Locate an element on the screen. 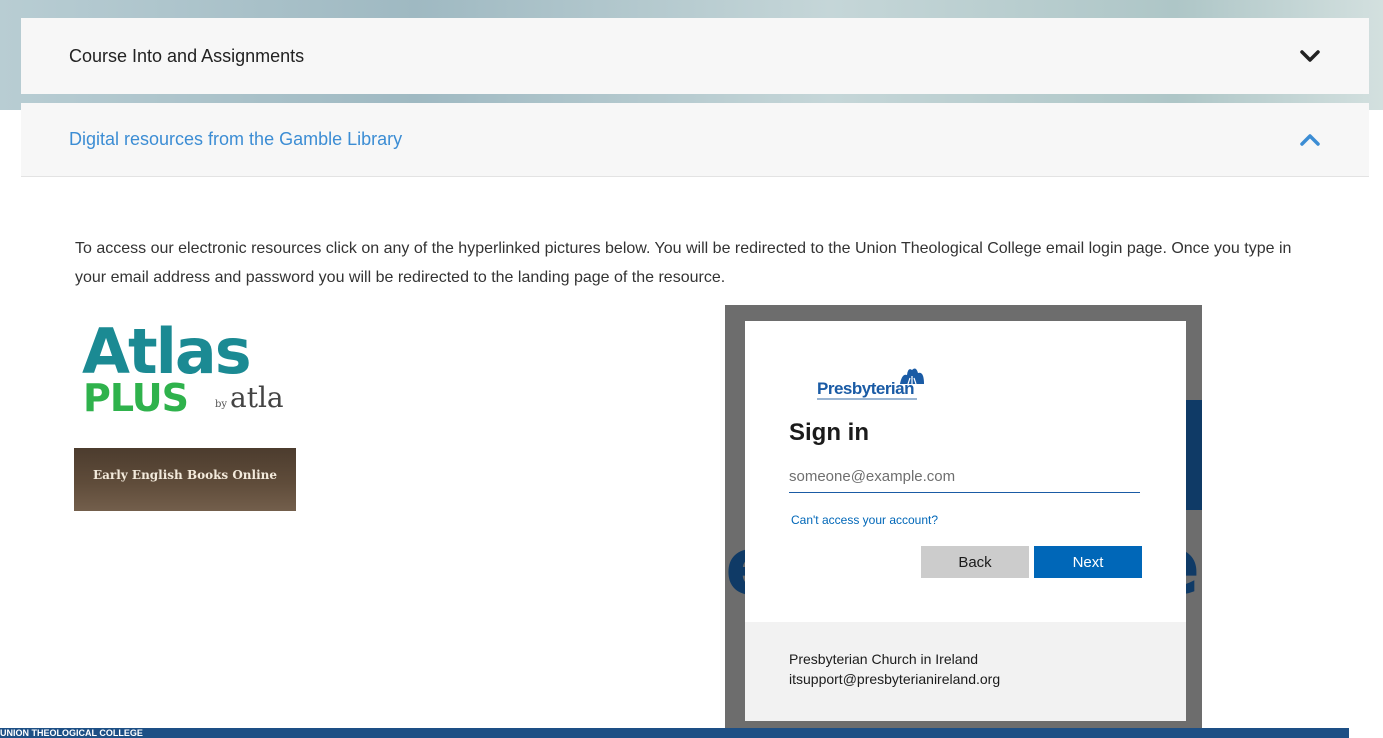 This screenshot has width=1383, height=738. atlas-logo-plus: PLUS is located at coordinates (136, 398).